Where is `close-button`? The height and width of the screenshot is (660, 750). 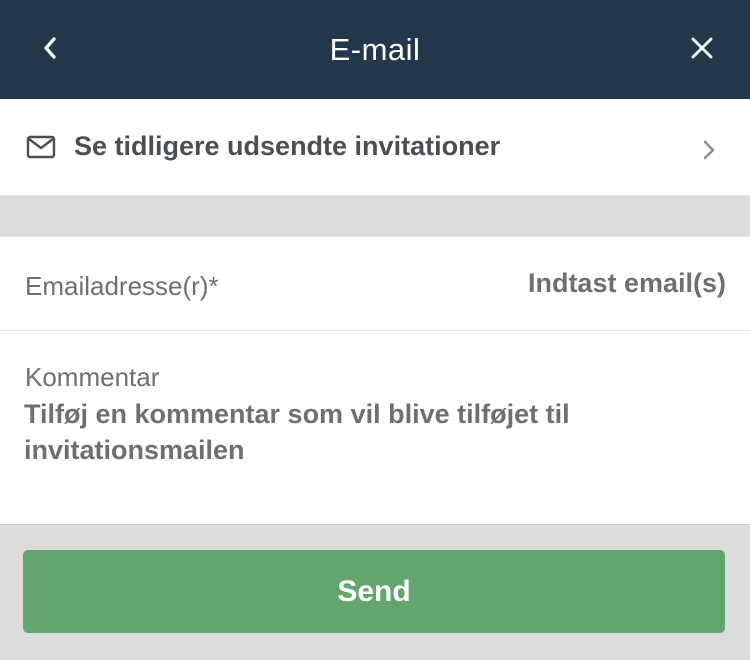
close-button is located at coordinates (702, 48).